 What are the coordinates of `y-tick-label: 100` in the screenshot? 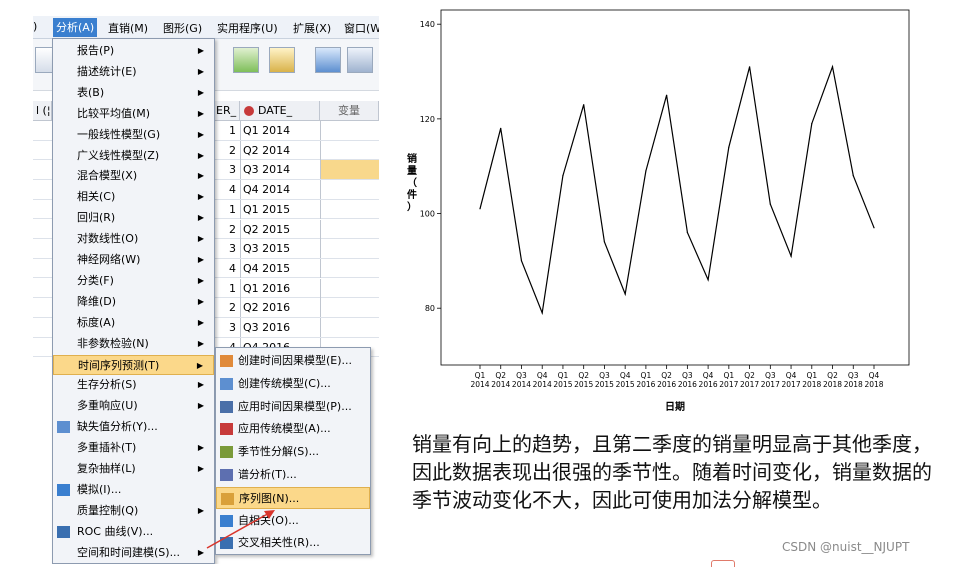 It's located at (427, 214).